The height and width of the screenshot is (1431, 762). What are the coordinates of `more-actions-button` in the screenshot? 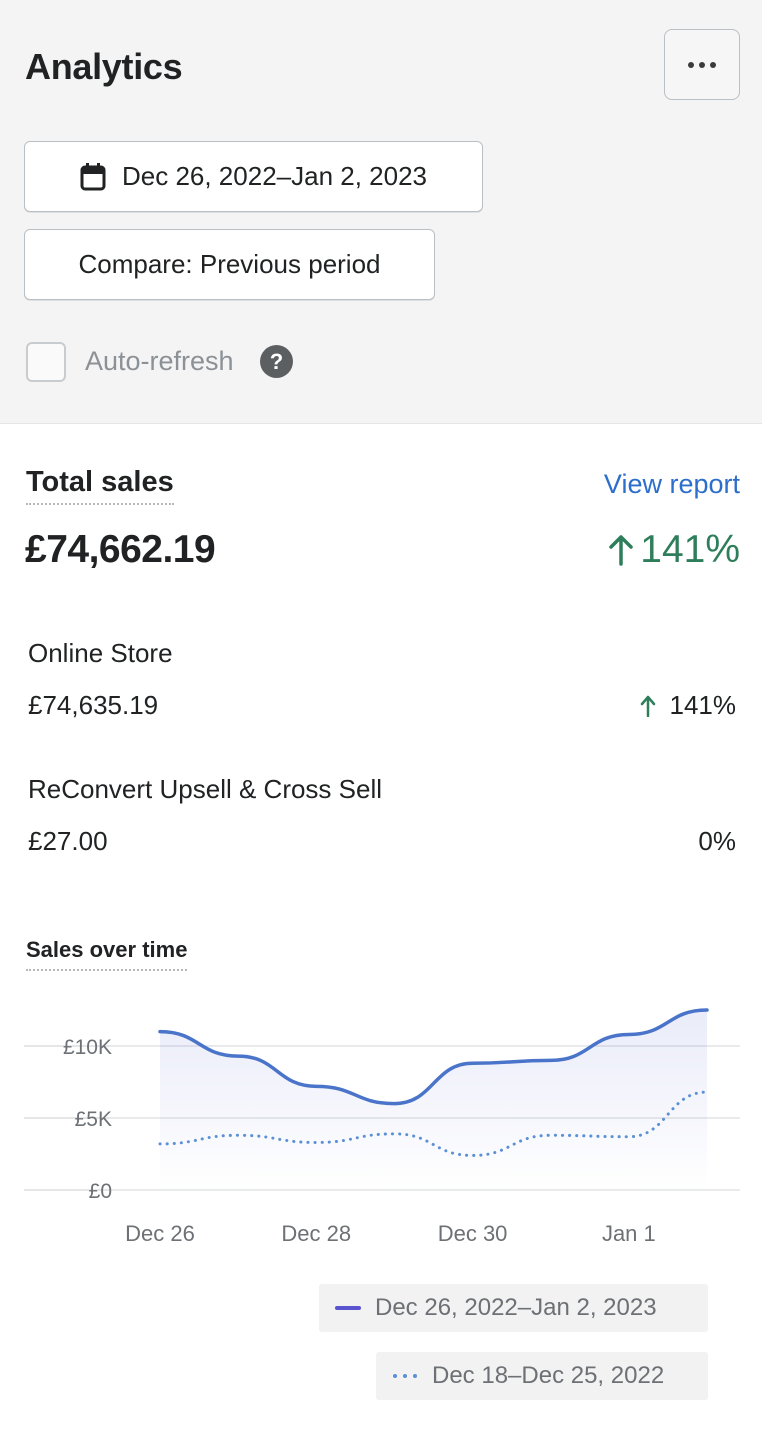 It's located at (702, 64).